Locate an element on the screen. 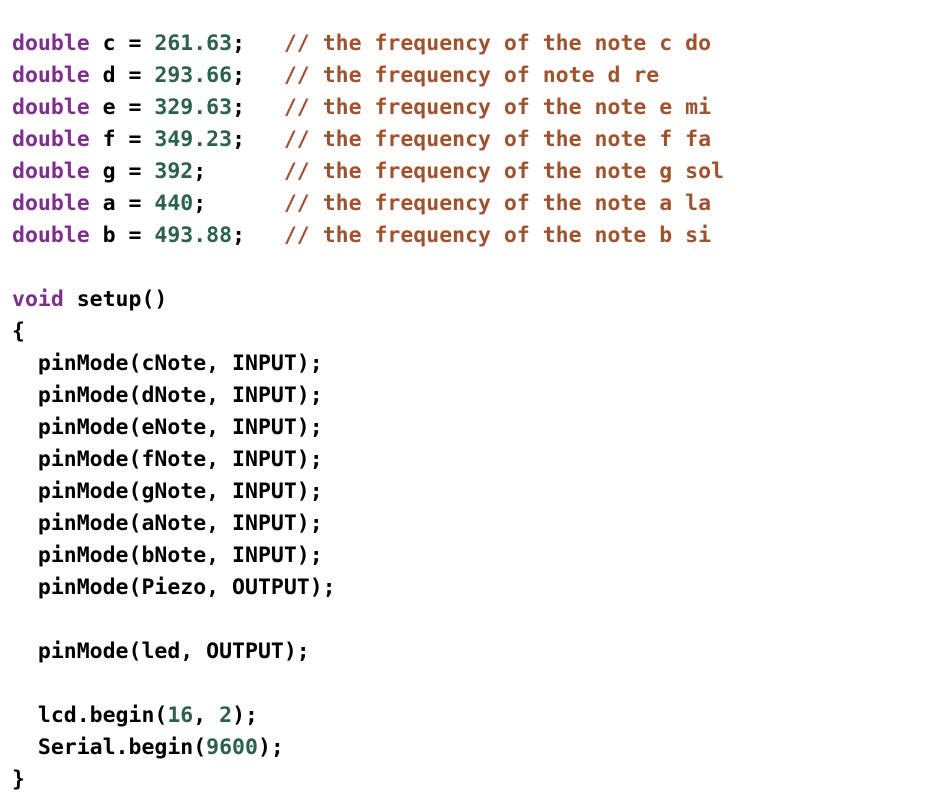  code-token-text: { is located at coordinates (18, 331).